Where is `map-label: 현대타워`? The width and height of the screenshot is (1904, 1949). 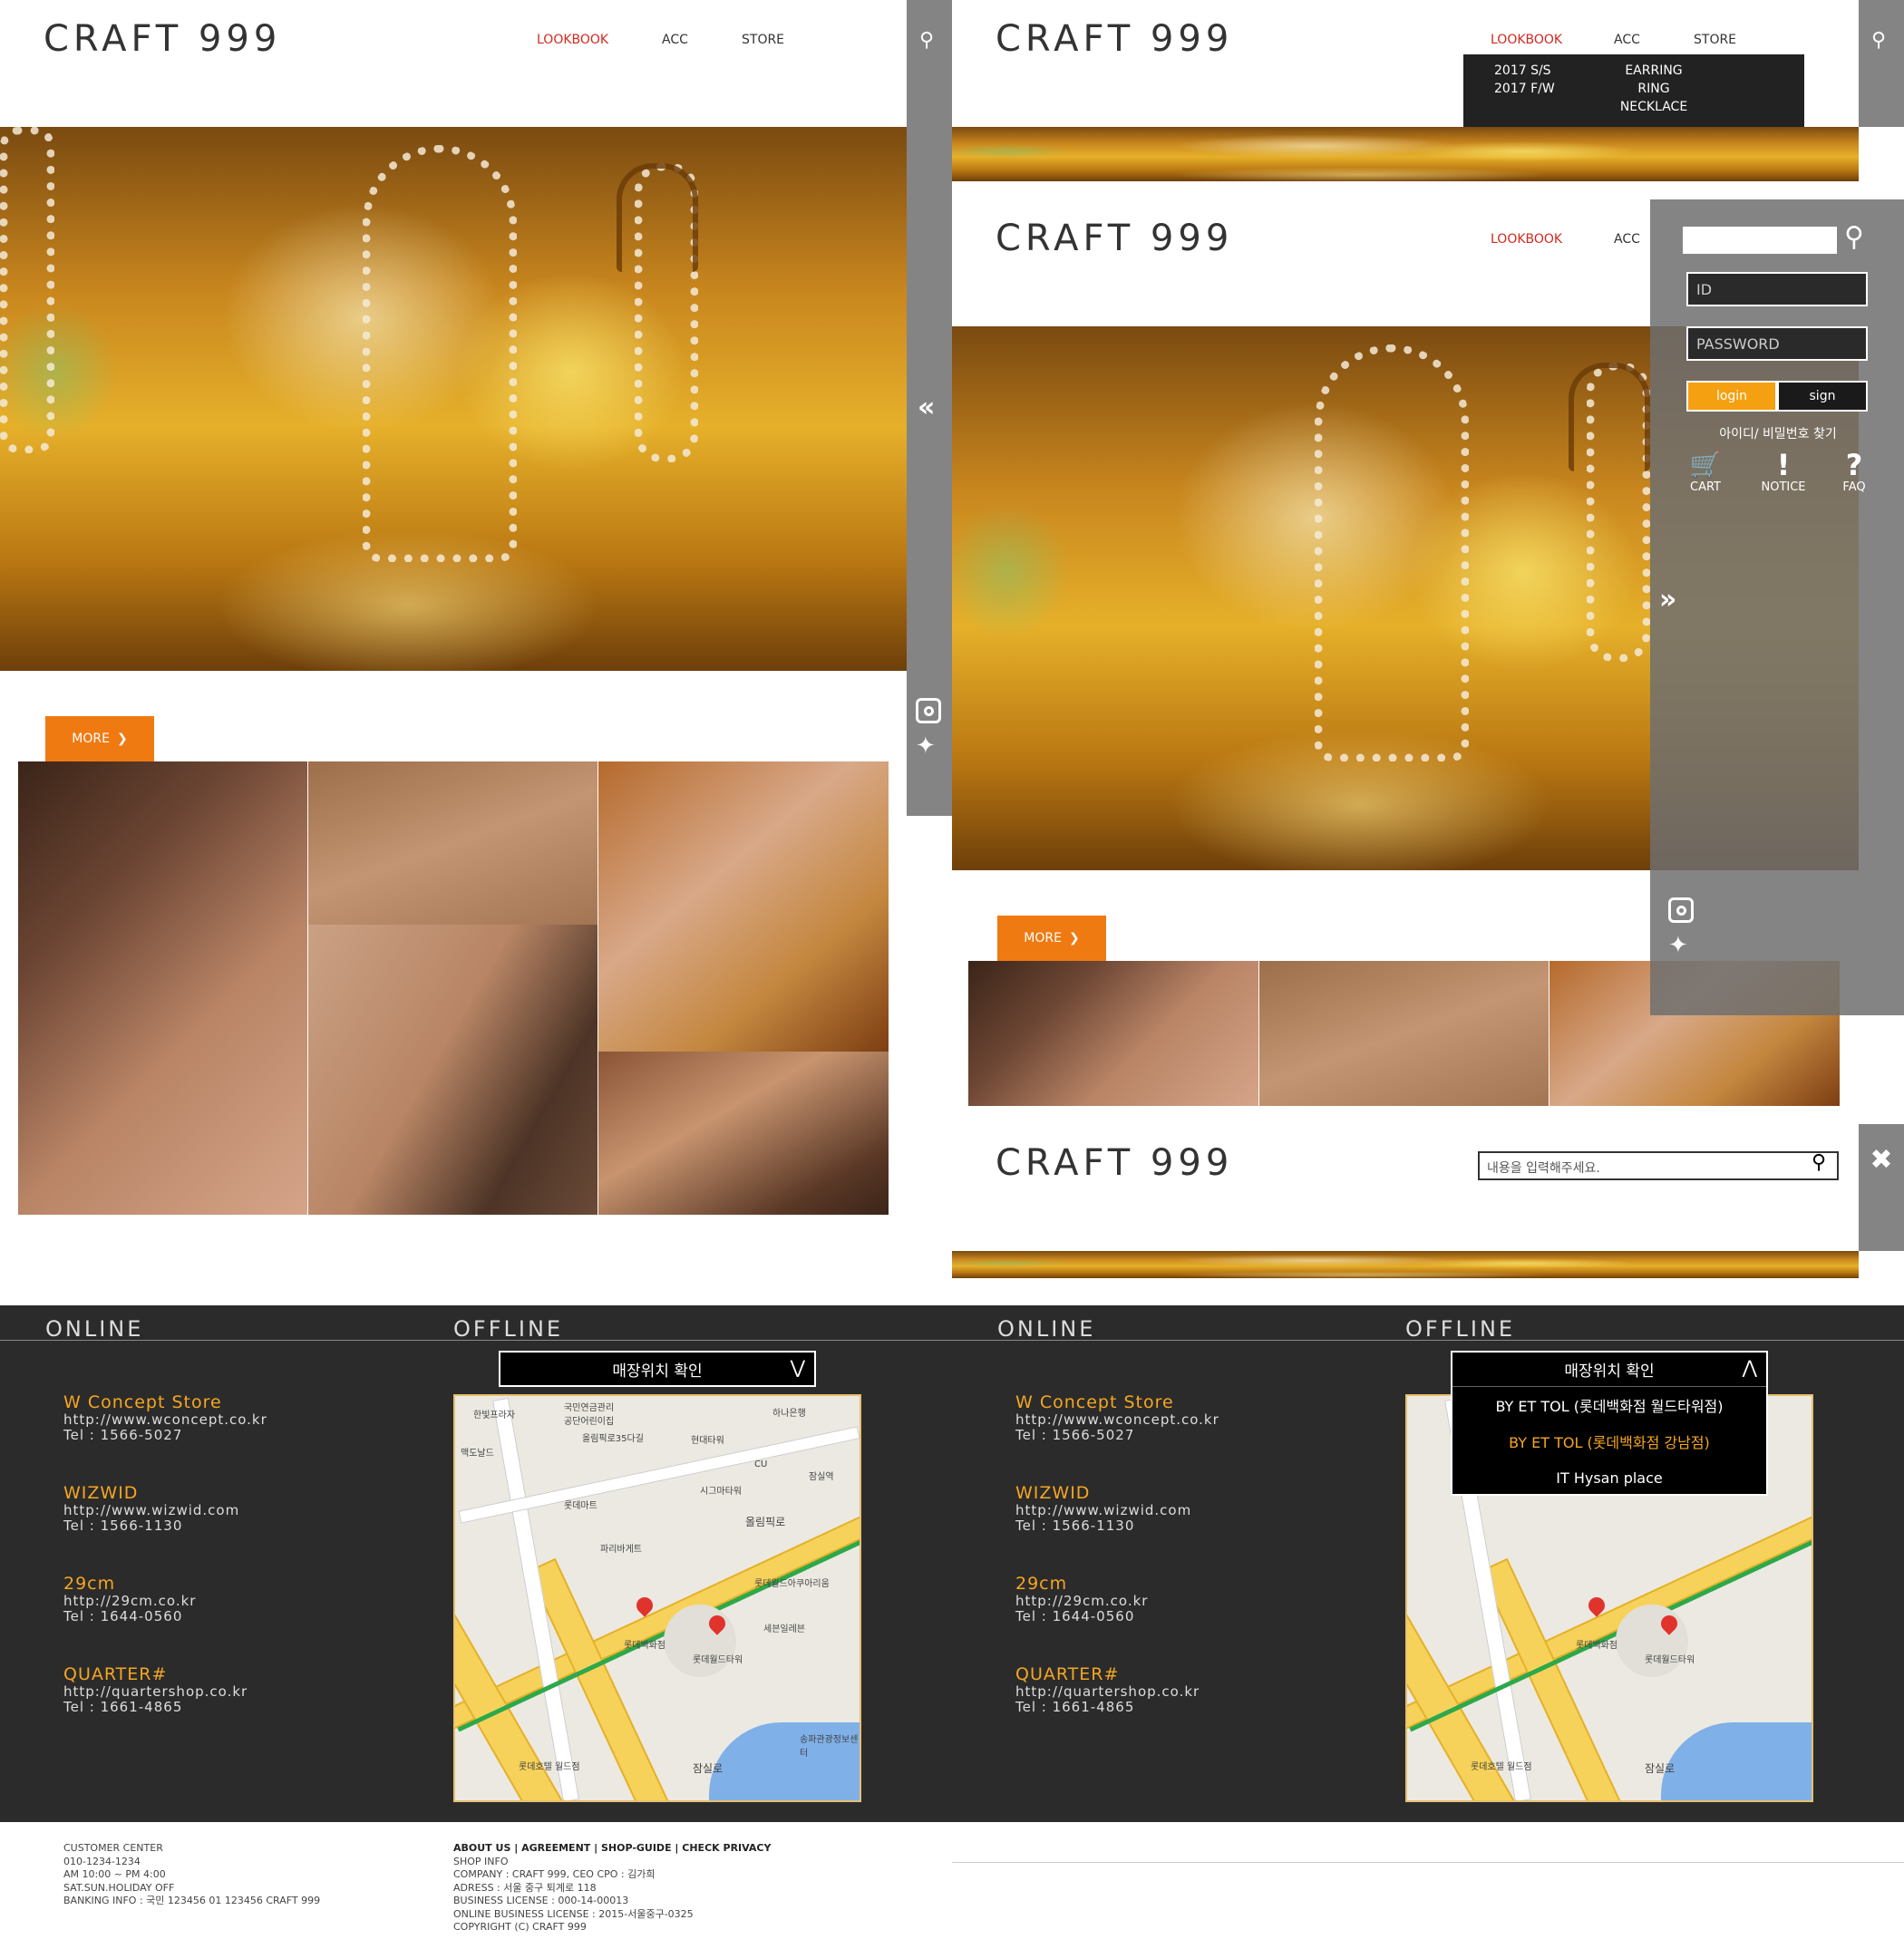
map-label: 현대타워 is located at coordinates (707, 1441).